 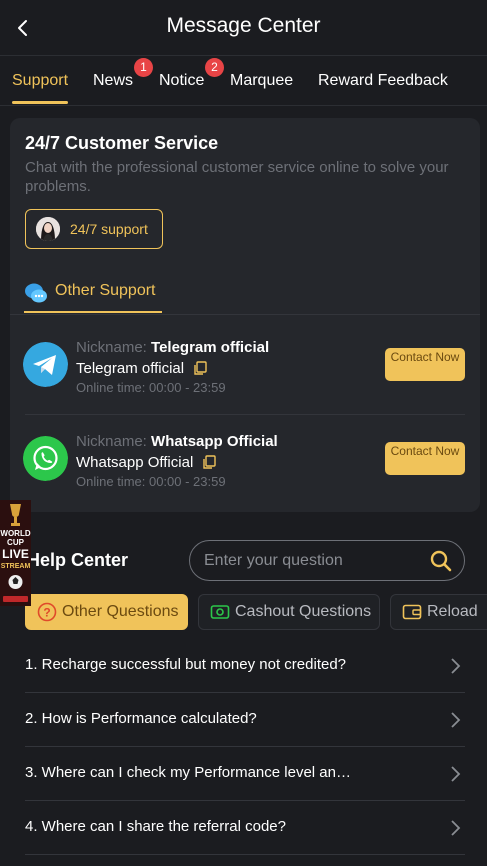 I want to click on notice-badge: 2, so click(x=214, y=67).